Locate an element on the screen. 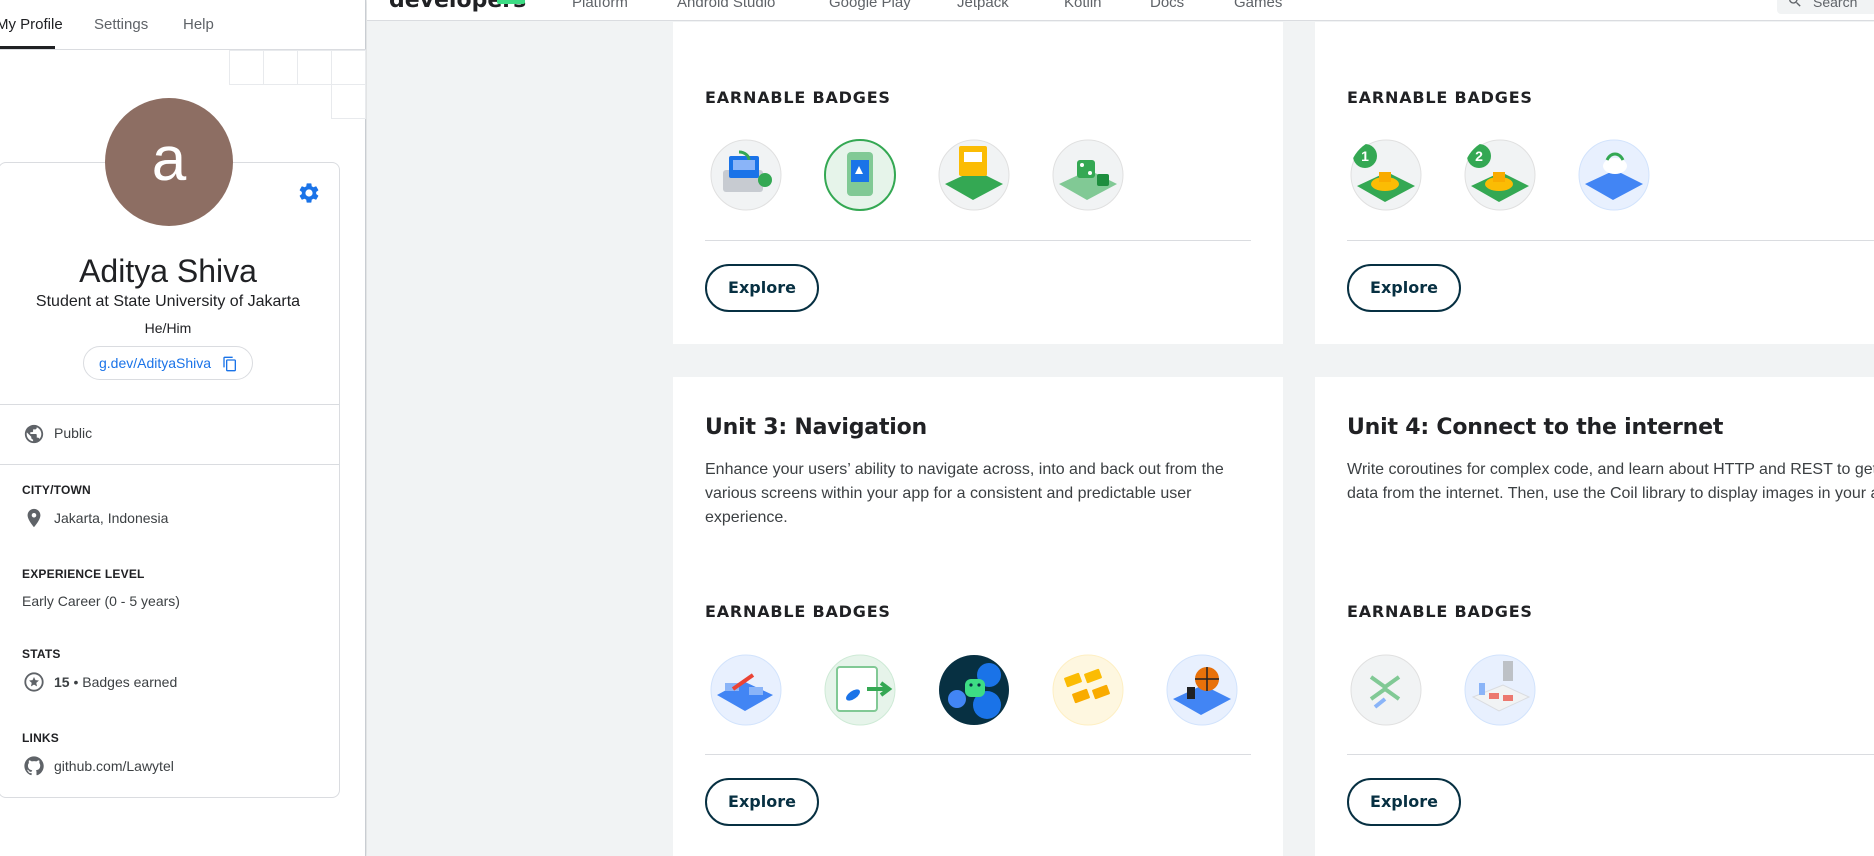 The height and width of the screenshot is (856, 1874). visibility-text: Public is located at coordinates (73, 433).